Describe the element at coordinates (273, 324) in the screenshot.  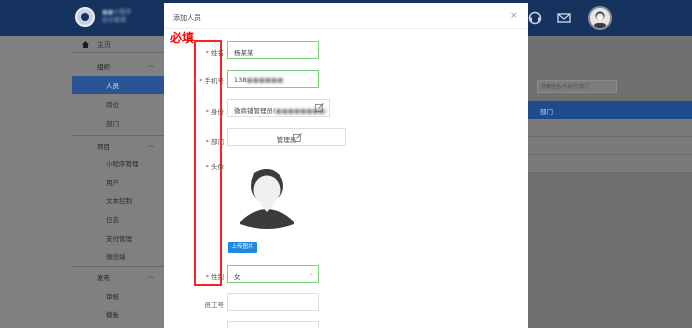
I see `next-field-input` at that location.